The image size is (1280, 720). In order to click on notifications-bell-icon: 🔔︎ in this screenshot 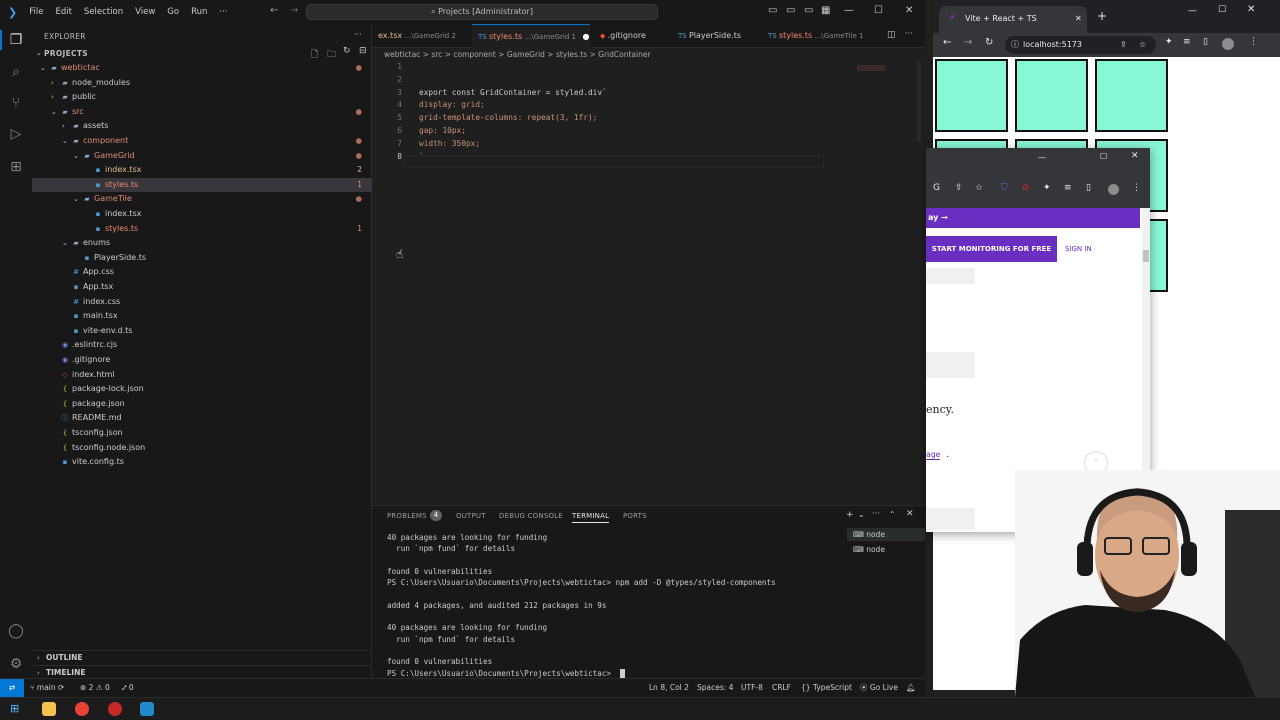, I will do `click(911, 688)`.